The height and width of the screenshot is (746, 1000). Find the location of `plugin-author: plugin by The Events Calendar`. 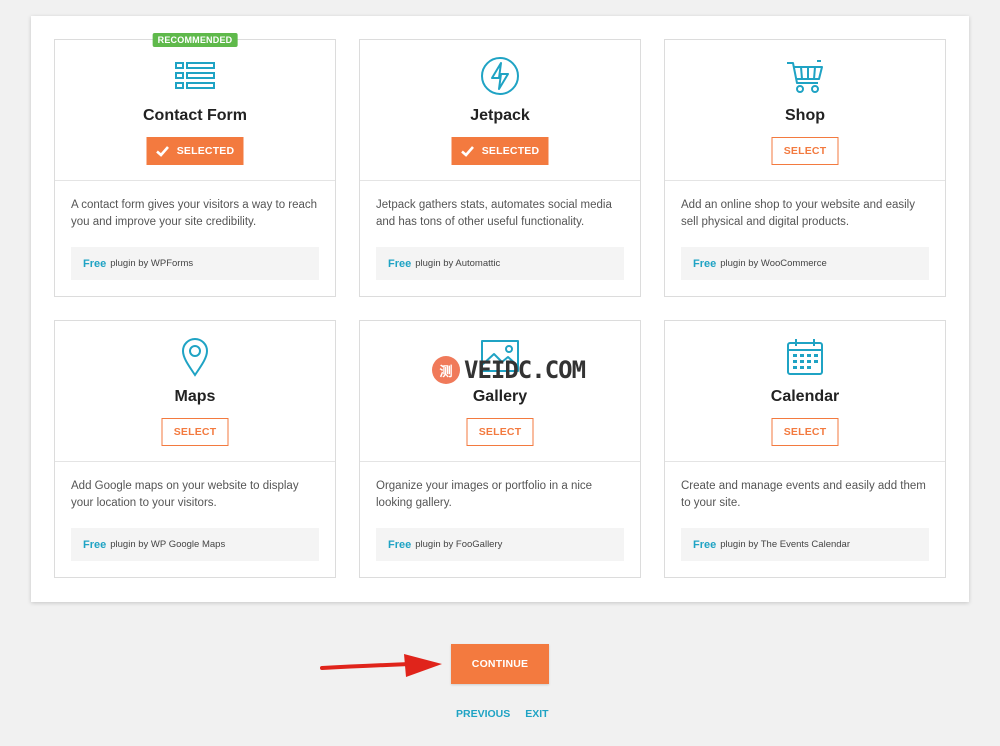

plugin-author: plugin by The Events Calendar is located at coordinates (785, 544).